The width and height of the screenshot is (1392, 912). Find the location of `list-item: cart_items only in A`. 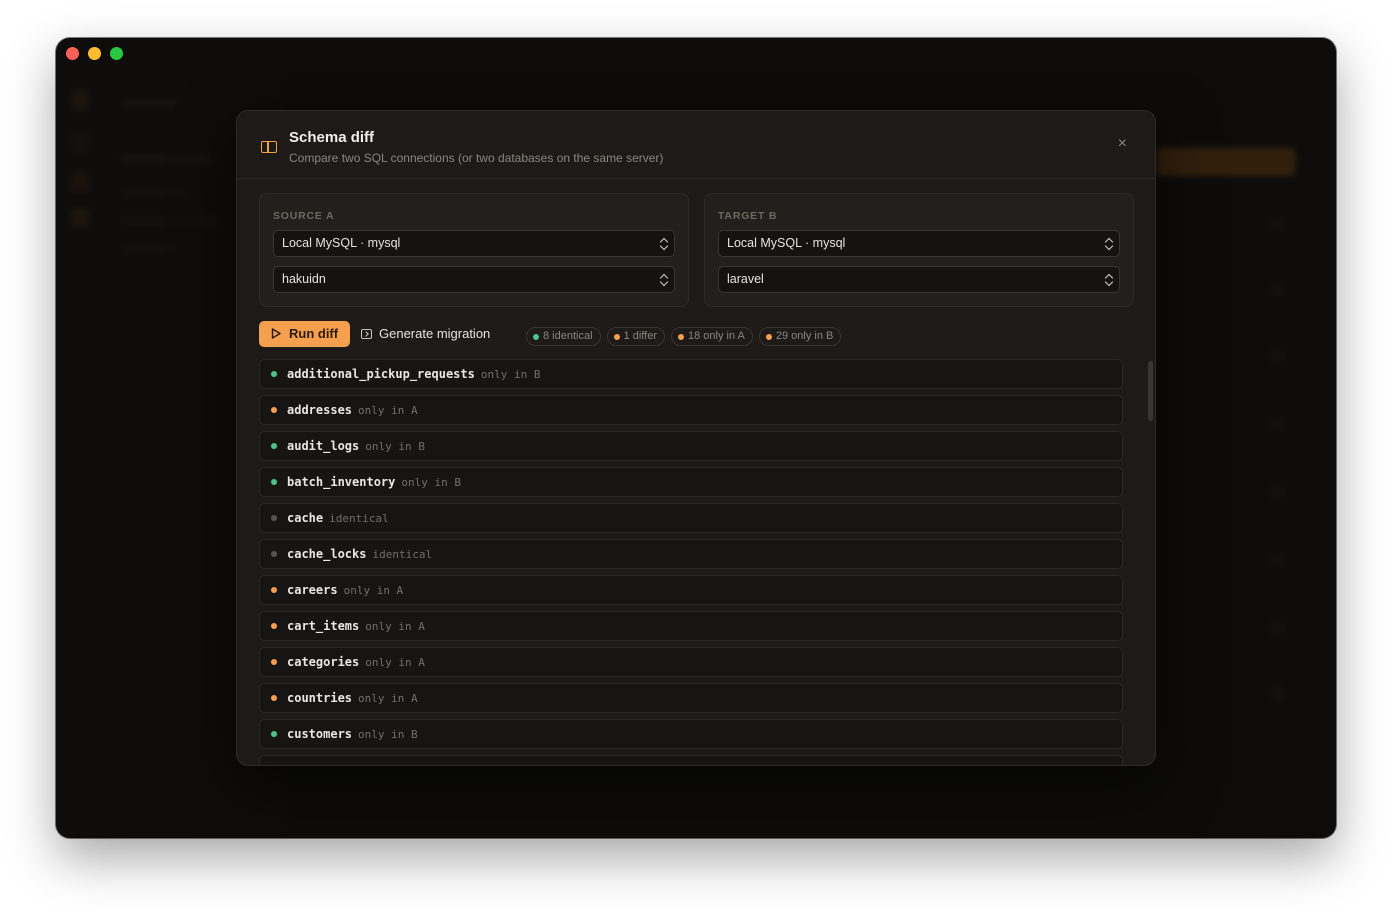

list-item: cart_items only in A is located at coordinates (691, 626).